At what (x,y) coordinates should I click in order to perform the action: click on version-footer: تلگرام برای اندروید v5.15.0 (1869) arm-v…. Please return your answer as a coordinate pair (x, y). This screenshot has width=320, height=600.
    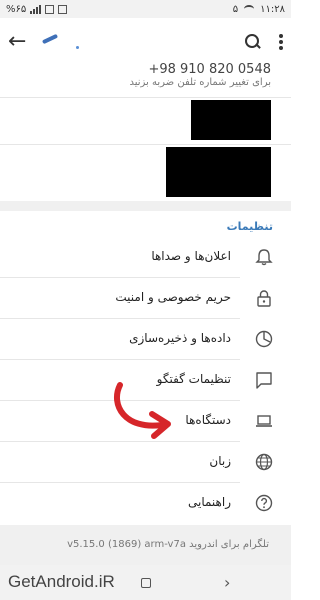
    Looking at the image, I should click on (145, 545).